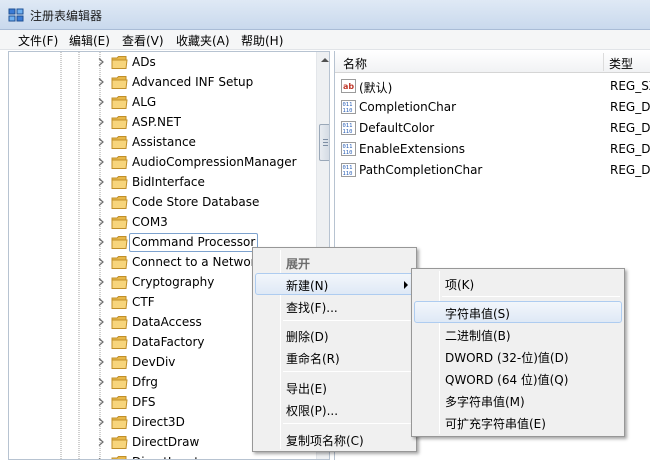  I want to click on value-type: REG_SZ, so click(630, 86).